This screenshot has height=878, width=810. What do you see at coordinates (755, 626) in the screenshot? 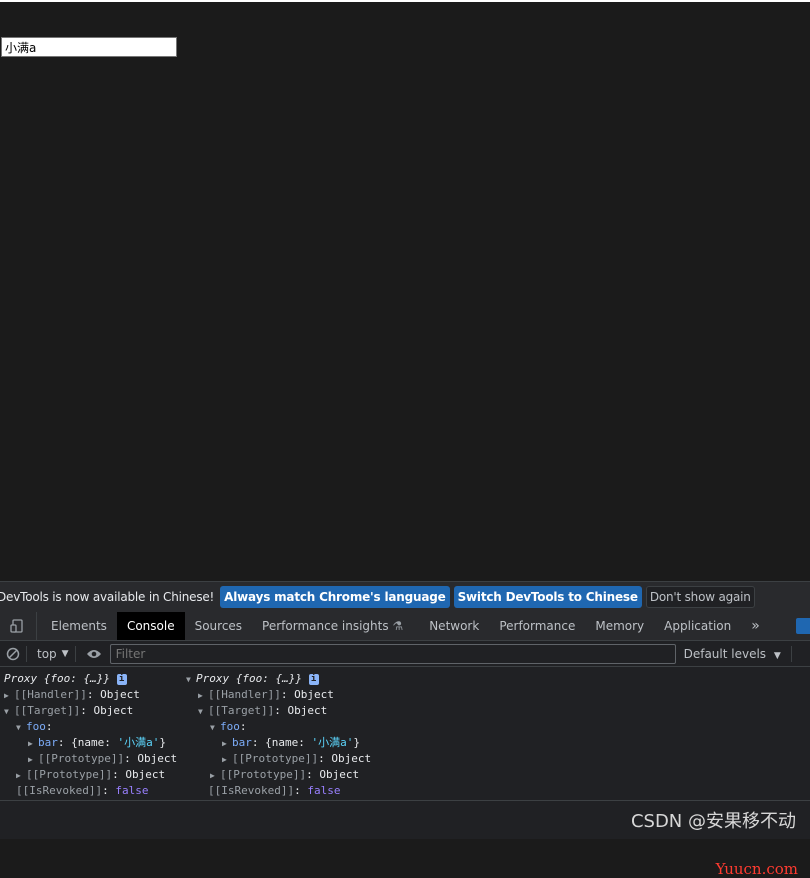
I see `more-tabs-icon: »` at bounding box center [755, 626].